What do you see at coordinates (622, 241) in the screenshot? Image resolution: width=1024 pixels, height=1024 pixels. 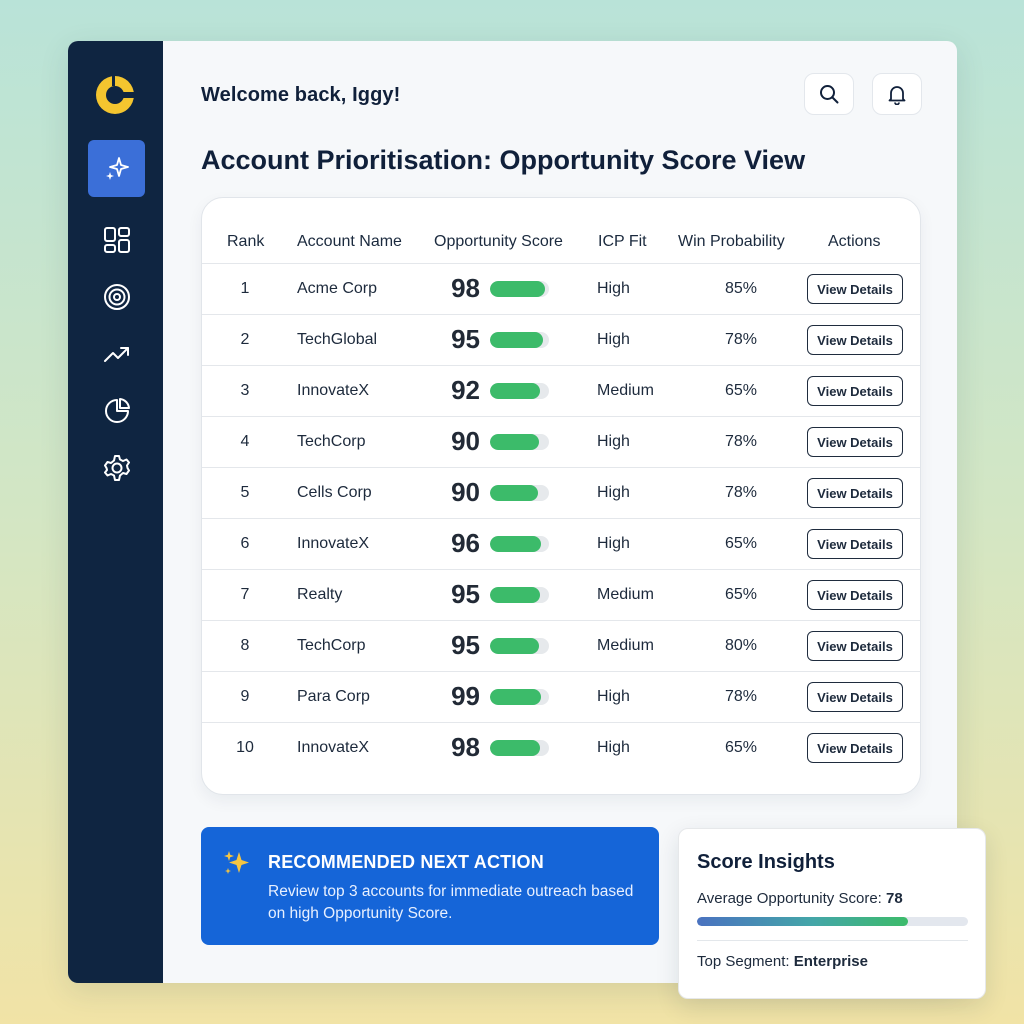 I see `column-header-icp-fit: ICP Fit` at bounding box center [622, 241].